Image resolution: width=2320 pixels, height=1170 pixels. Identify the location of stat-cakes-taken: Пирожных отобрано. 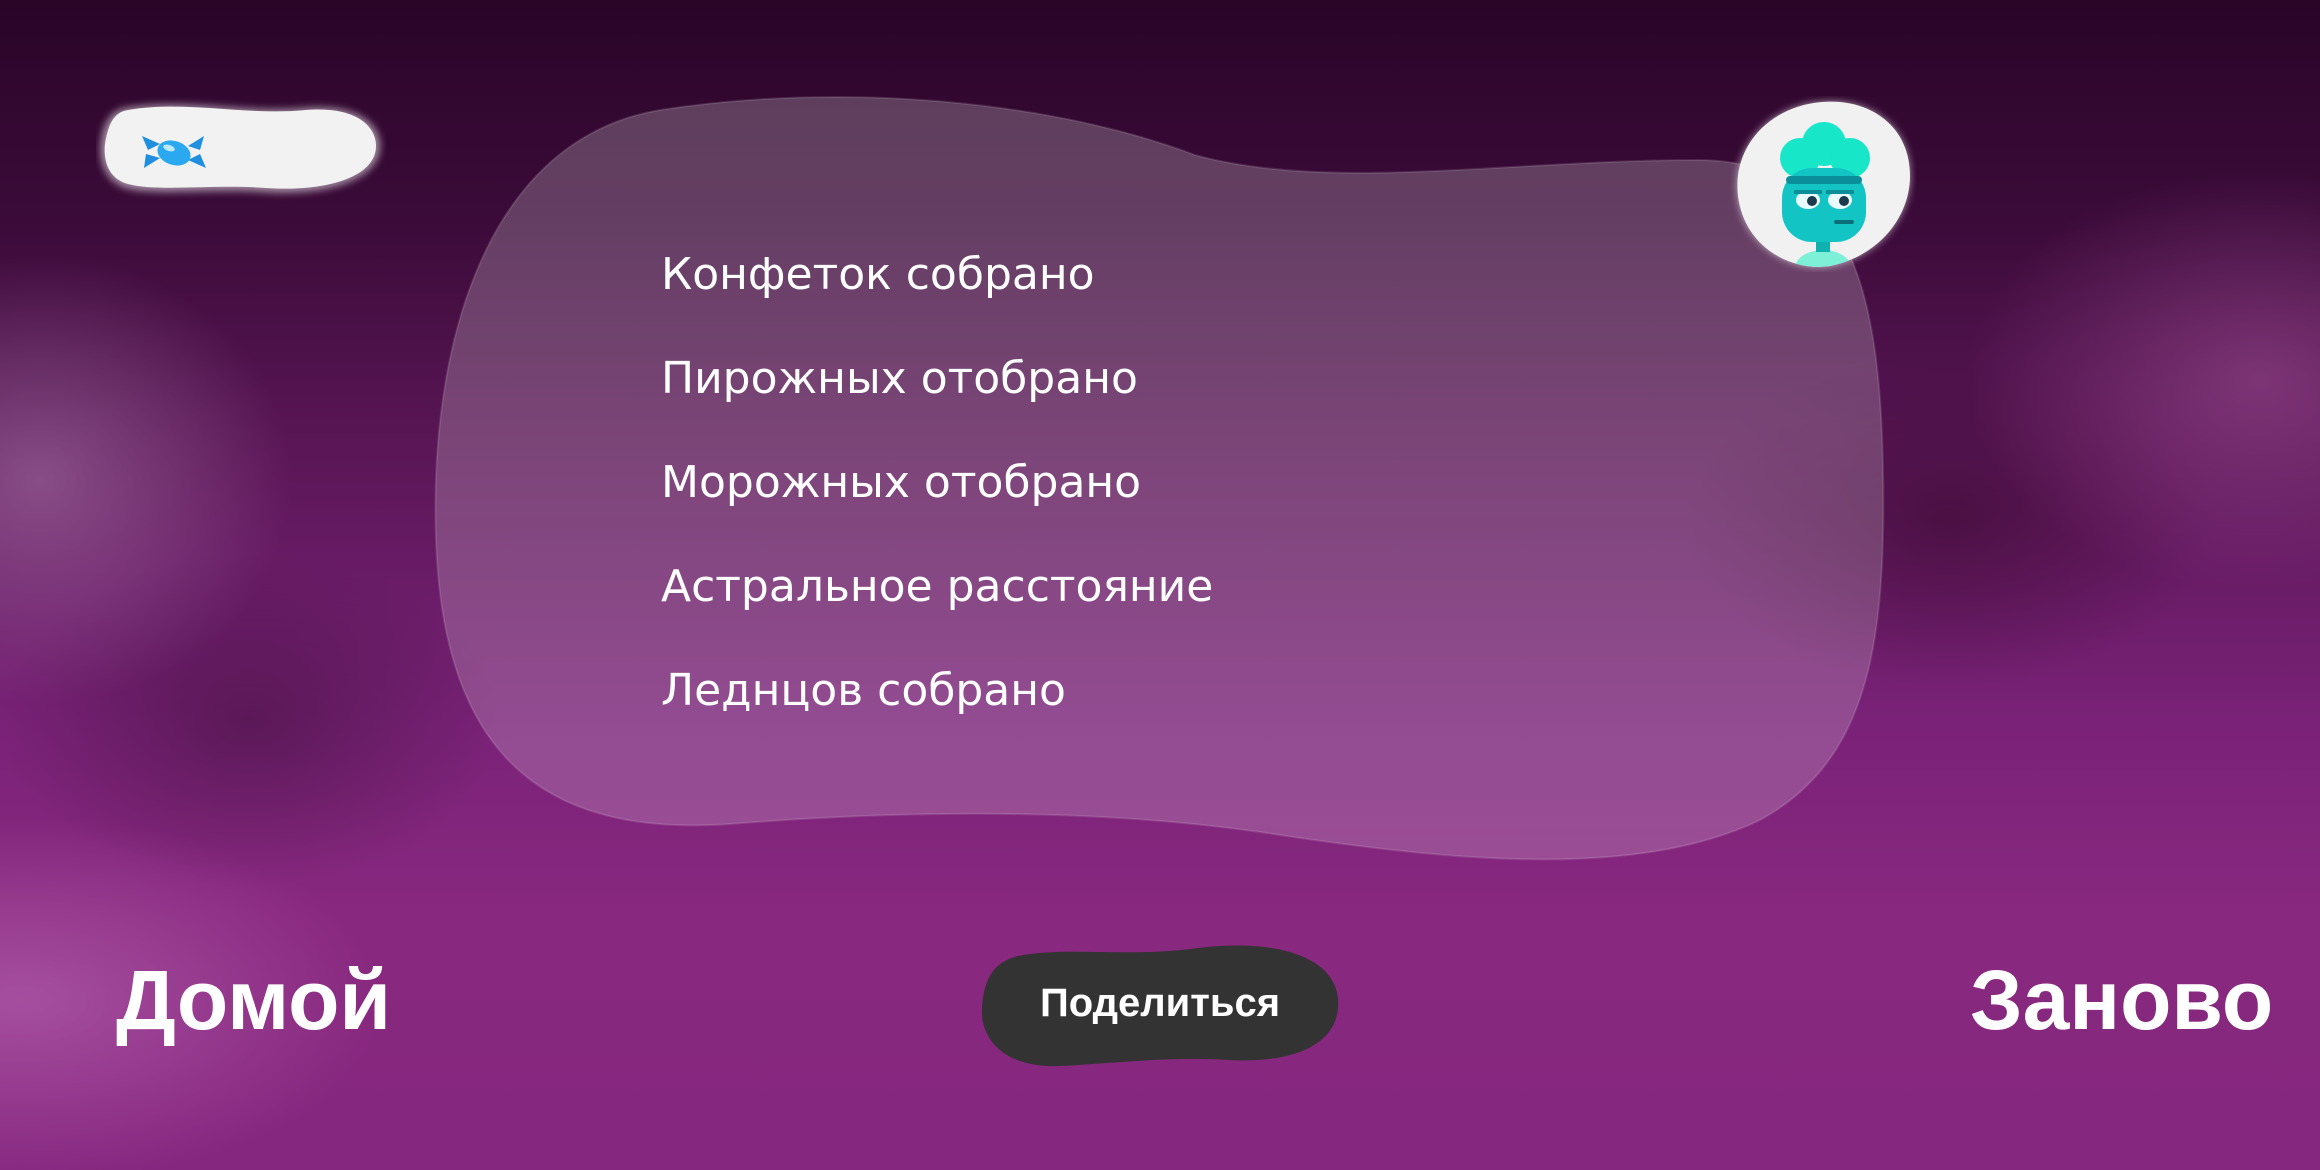
(937, 396).